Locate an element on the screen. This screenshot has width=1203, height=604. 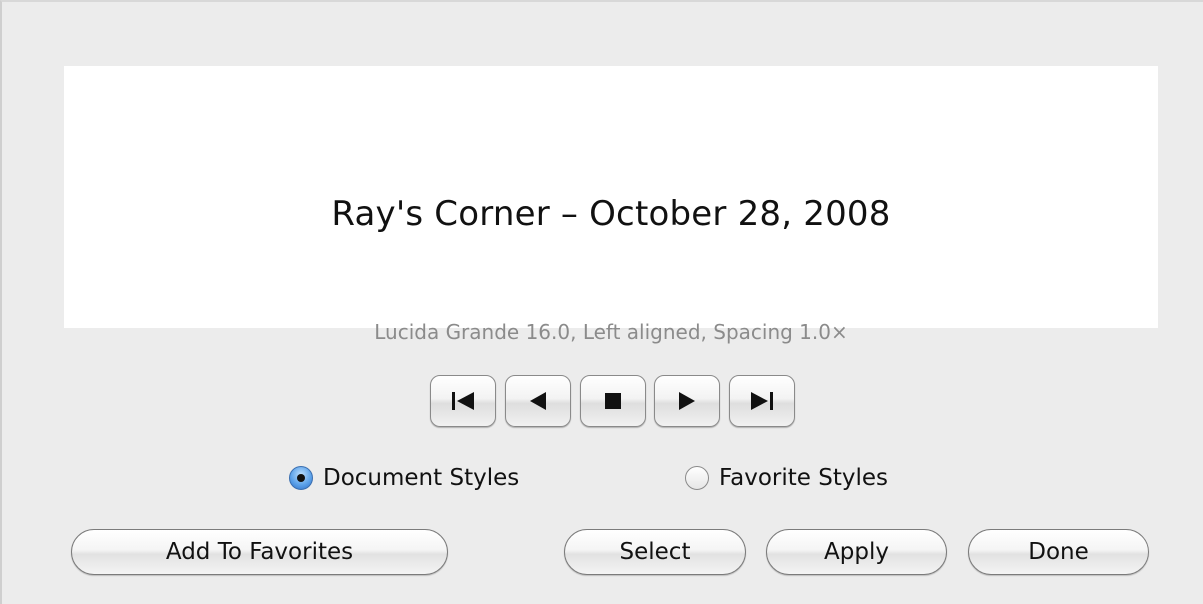
previous-style-button is located at coordinates (538, 401).